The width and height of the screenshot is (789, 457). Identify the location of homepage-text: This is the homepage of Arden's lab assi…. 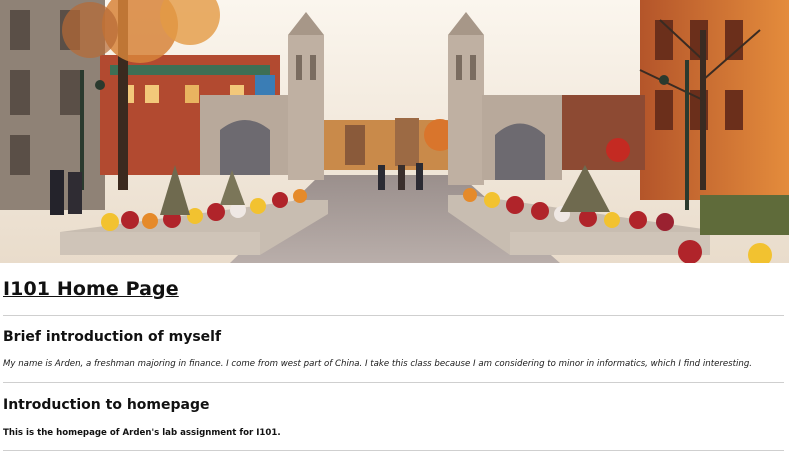
(142, 433).